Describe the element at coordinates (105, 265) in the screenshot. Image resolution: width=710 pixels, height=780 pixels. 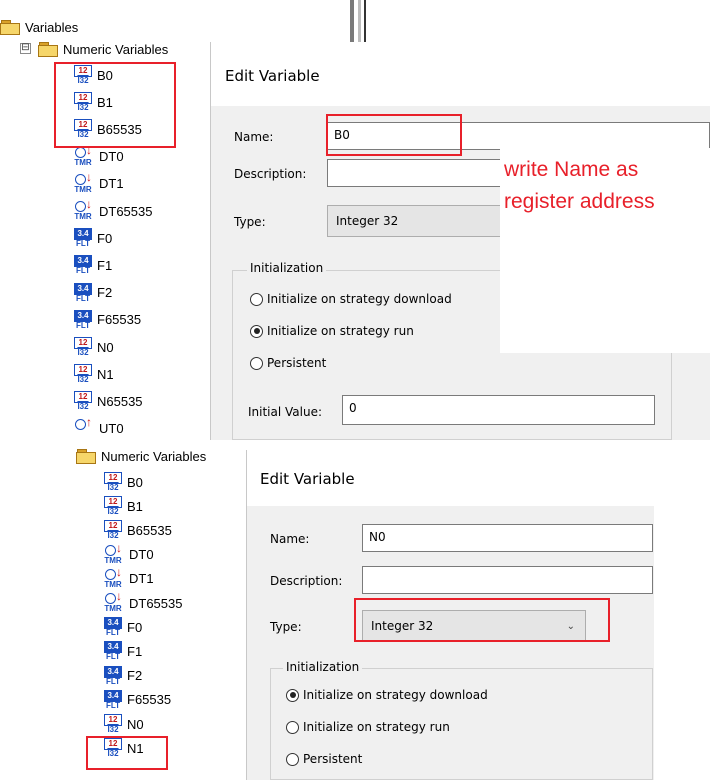
I see `tree-item-label: F1` at that location.